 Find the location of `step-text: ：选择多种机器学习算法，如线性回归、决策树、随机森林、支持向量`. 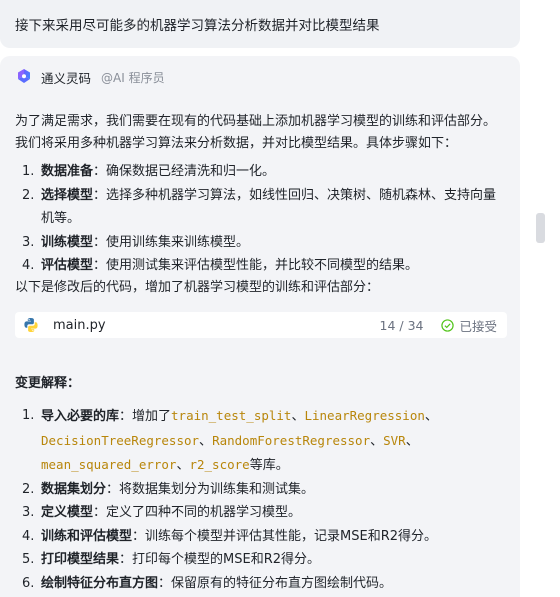

step-text: ：选择多种机器学习算法，如线性回归、决策树、随机森林、支持向量 is located at coordinates (295, 195).